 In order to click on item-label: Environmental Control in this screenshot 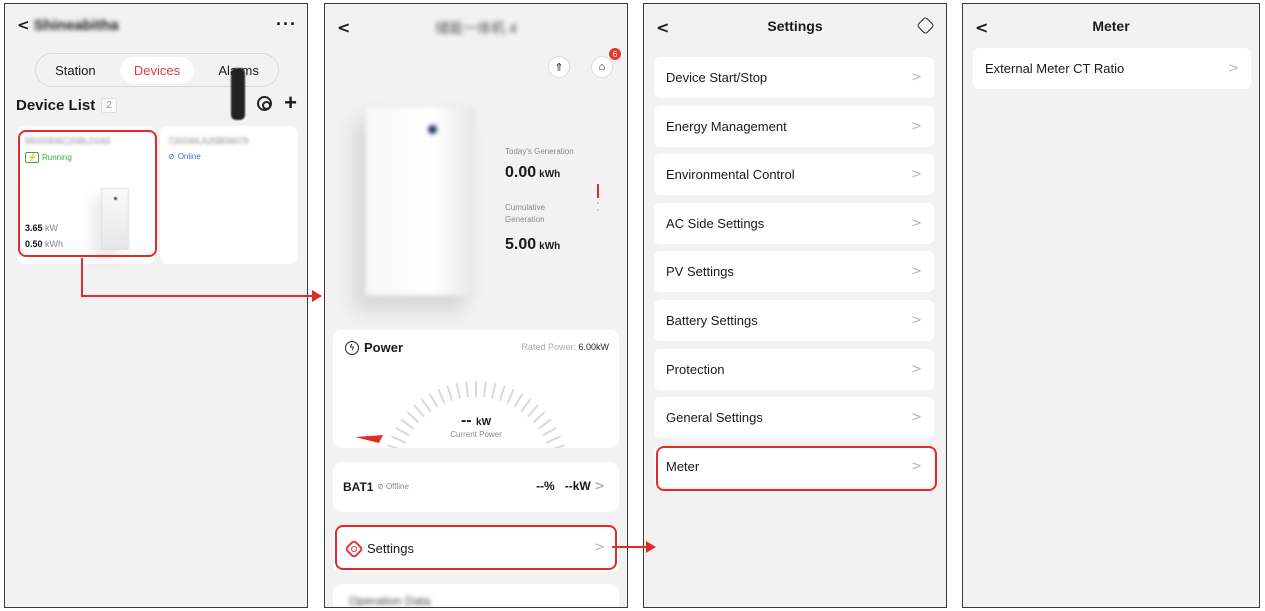, I will do `click(730, 175)`.